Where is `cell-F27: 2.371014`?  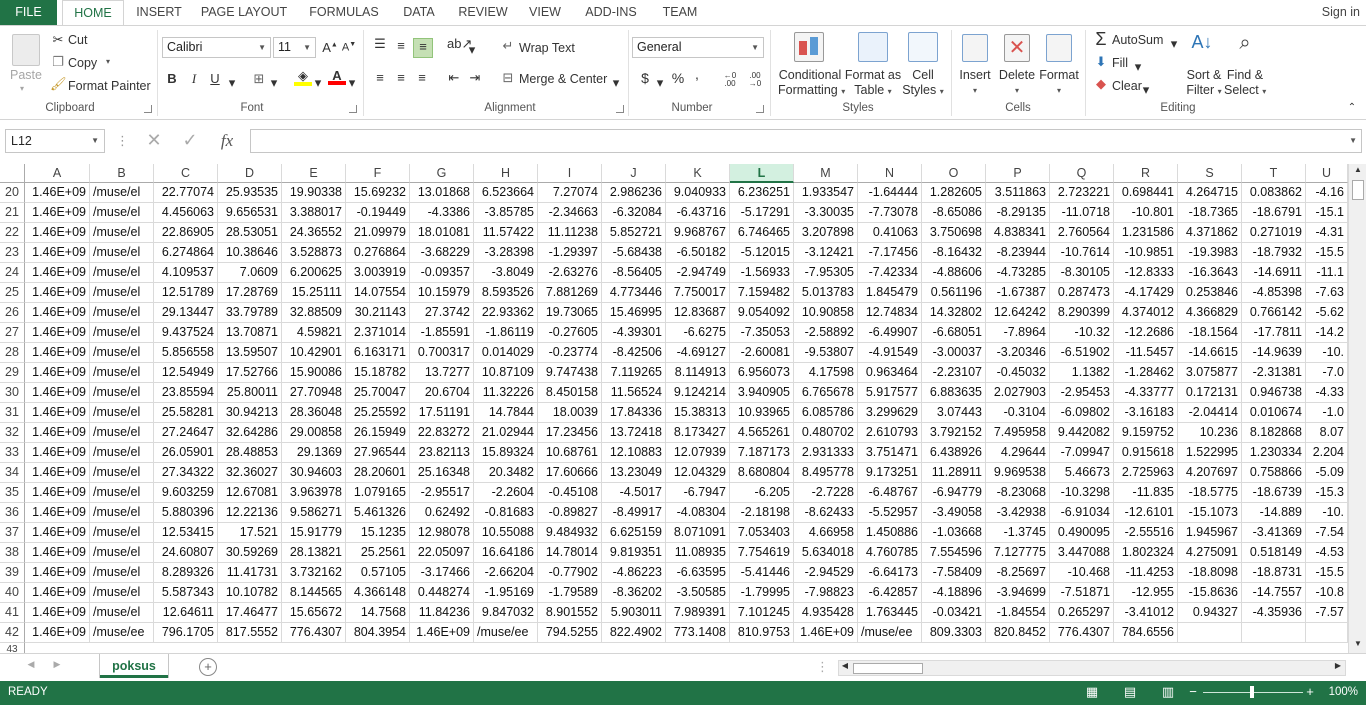
cell-F27: 2.371014 is located at coordinates (378, 333).